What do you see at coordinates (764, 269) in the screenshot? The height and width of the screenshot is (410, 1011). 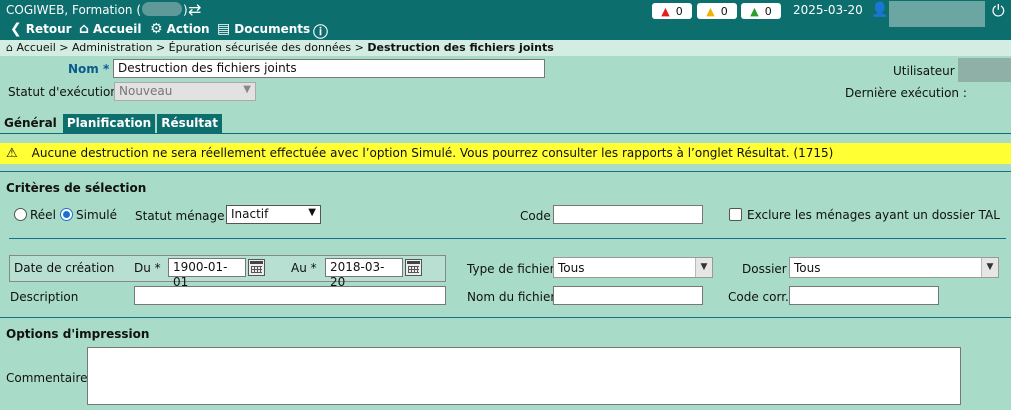 I see `dossier-label: Dossier` at bounding box center [764, 269].